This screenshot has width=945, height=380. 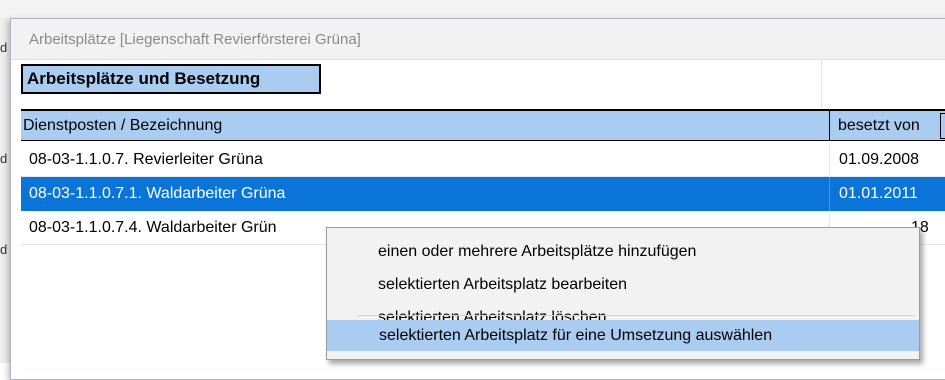 What do you see at coordinates (942, 126) in the screenshot?
I see `column-header-extra` at bounding box center [942, 126].